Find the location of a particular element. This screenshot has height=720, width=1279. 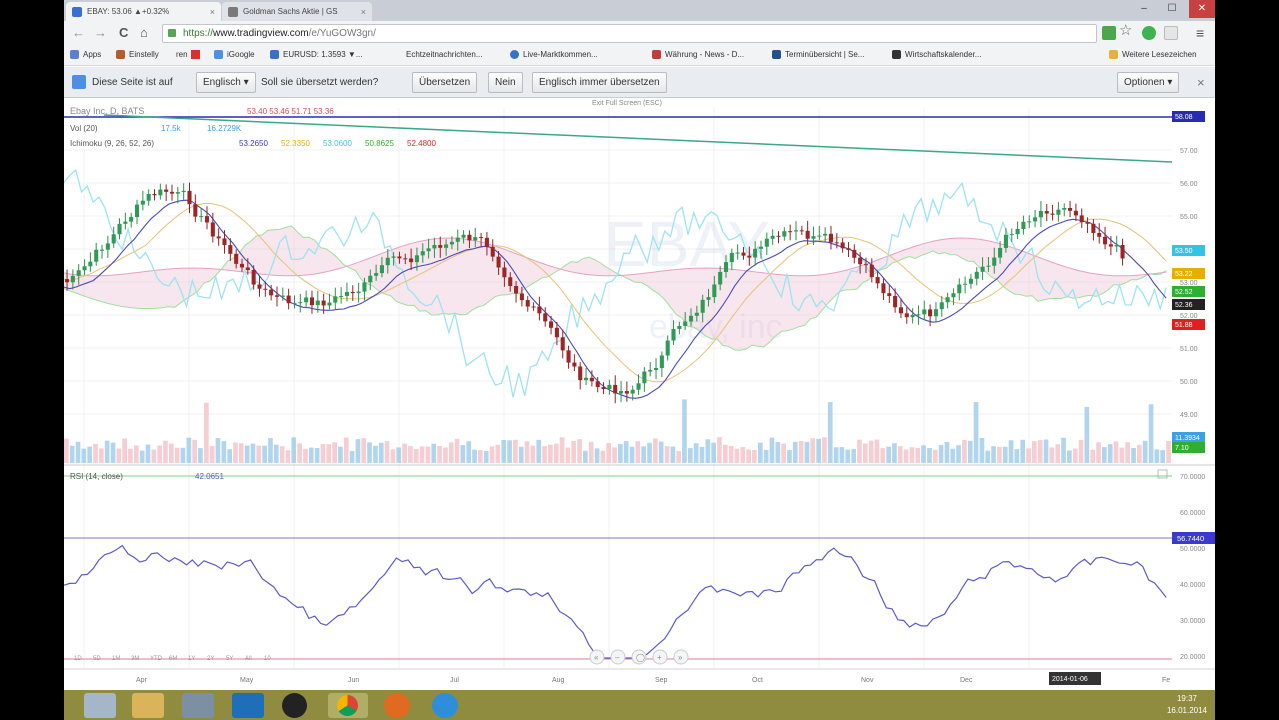

bookmark-apps: Apps is located at coordinates (85, 54).